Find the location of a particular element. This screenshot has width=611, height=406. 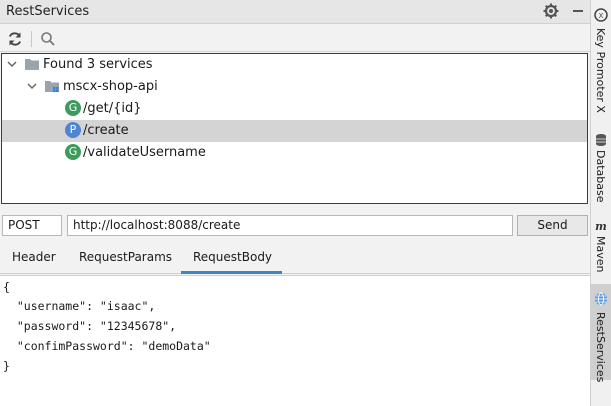

panel-toolbar is located at coordinates (295, 39).